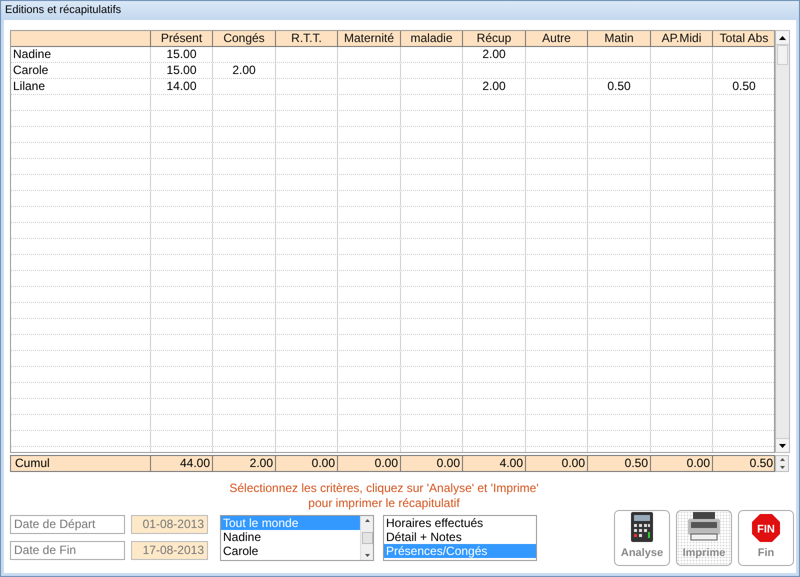 The height and width of the screenshot is (577, 800). Describe the element at coordinates (511, 463) in the screenshot. I see `total-cell: 4.00` at that location.